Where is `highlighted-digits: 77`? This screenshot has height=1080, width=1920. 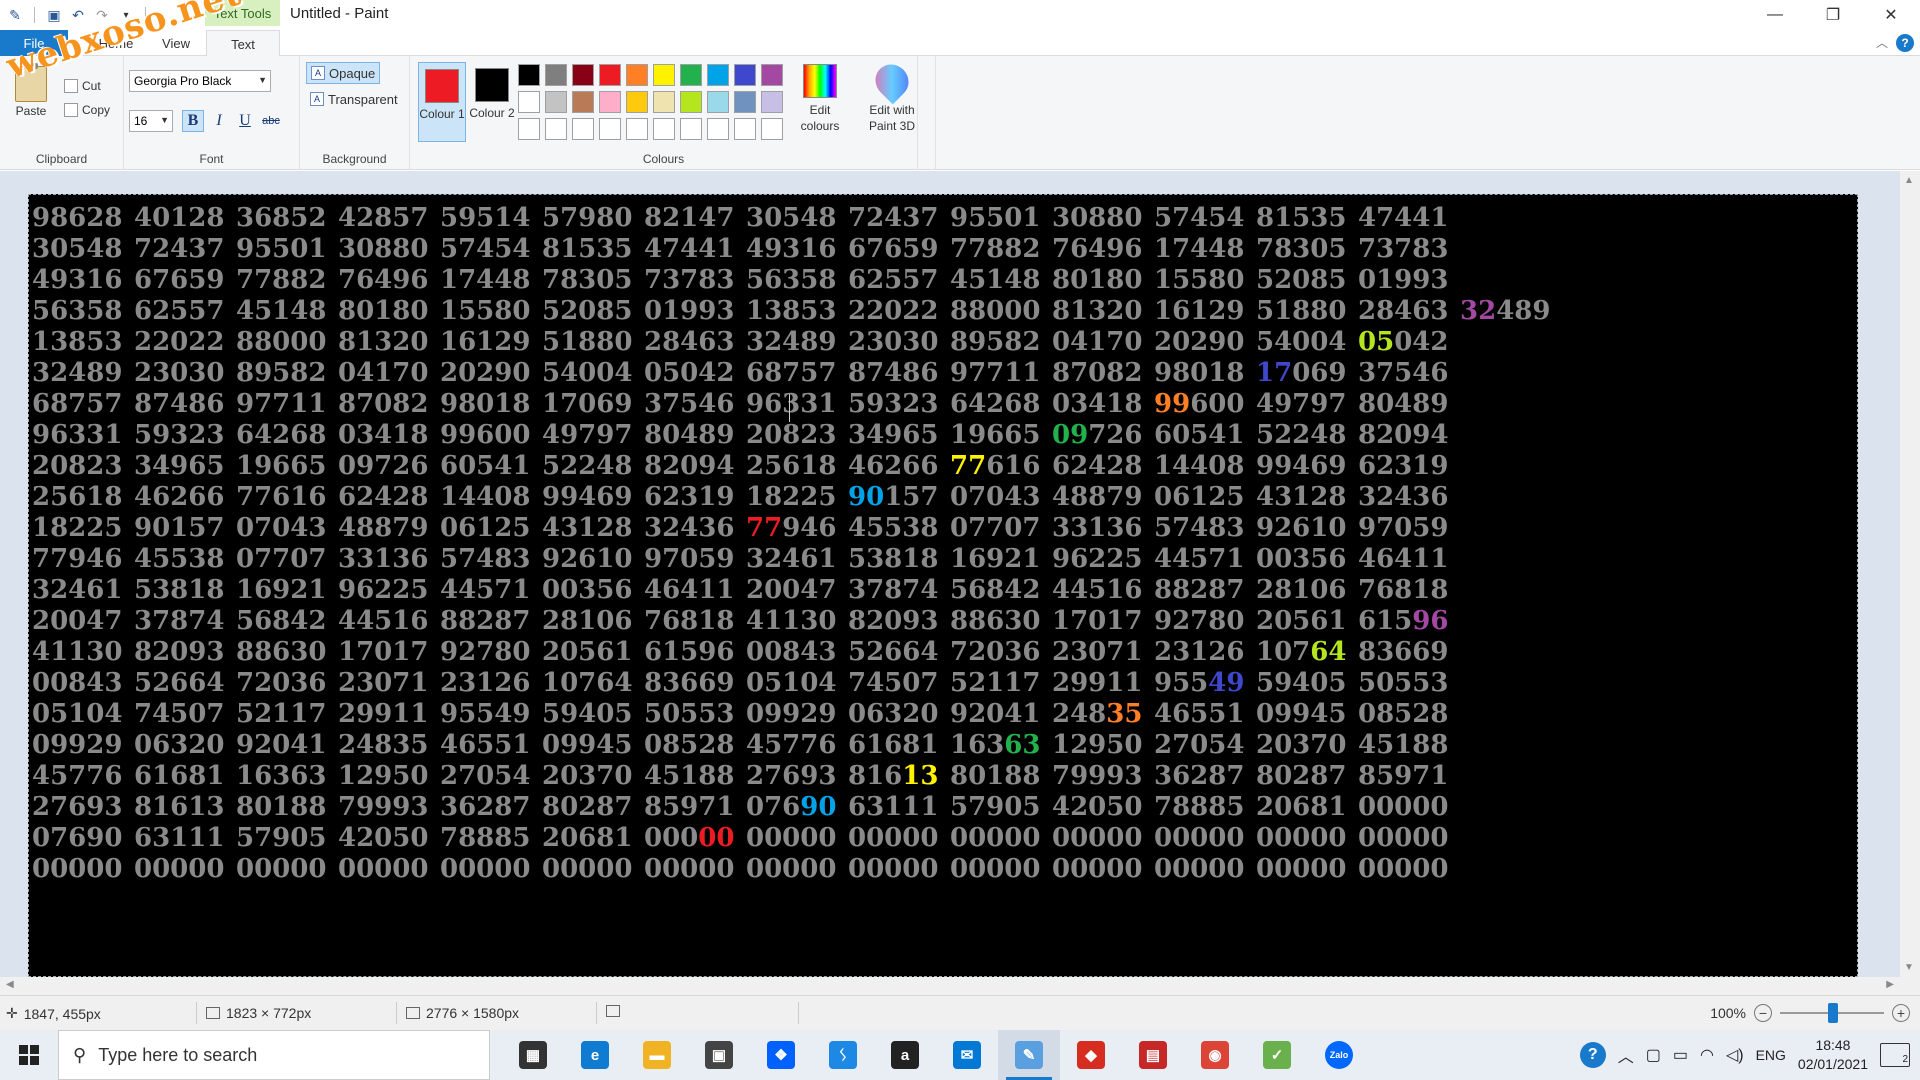
highlighted-digits: 77 is located at coordinates (764, 528).